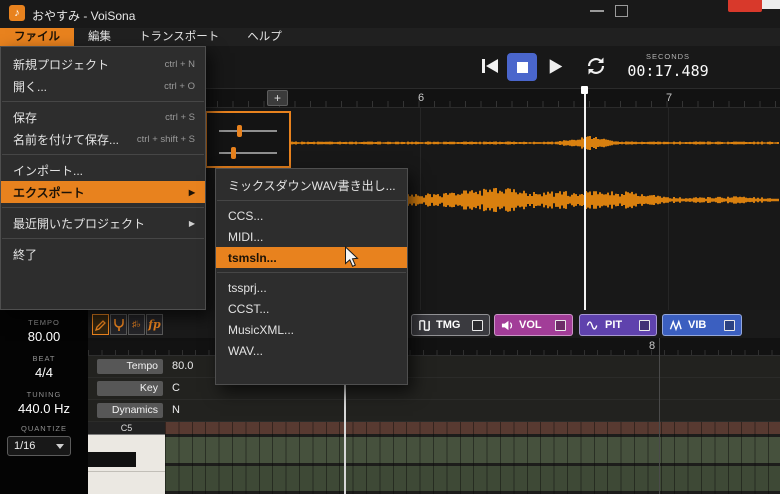 The width and height of the screenshot is (780, 494). I want to click on tuning-value: 440.0 Hz, so click(44, 408).